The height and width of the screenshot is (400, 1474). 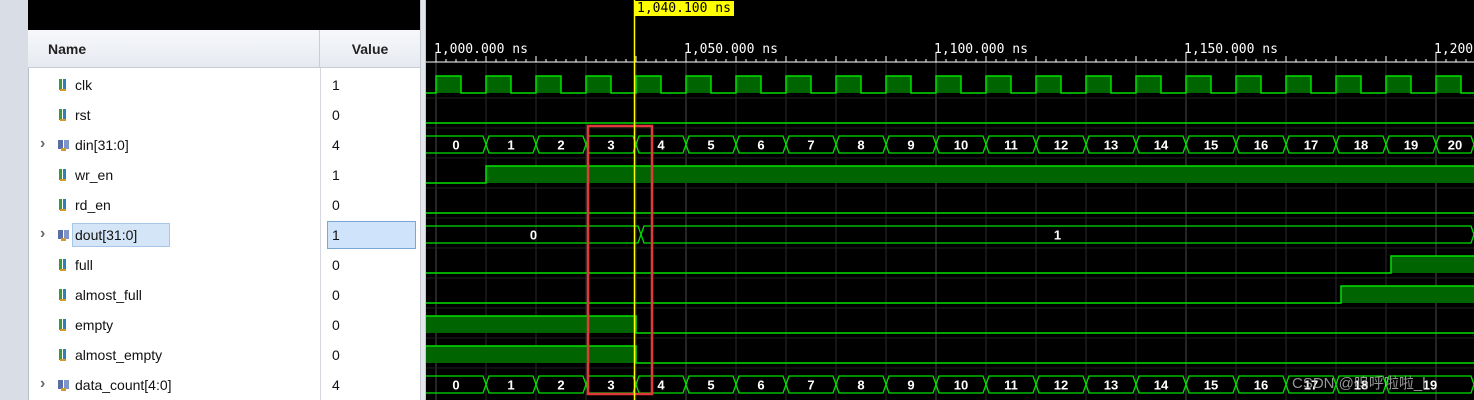 I want to click on din-value: 0, so click(x=455, y=145).